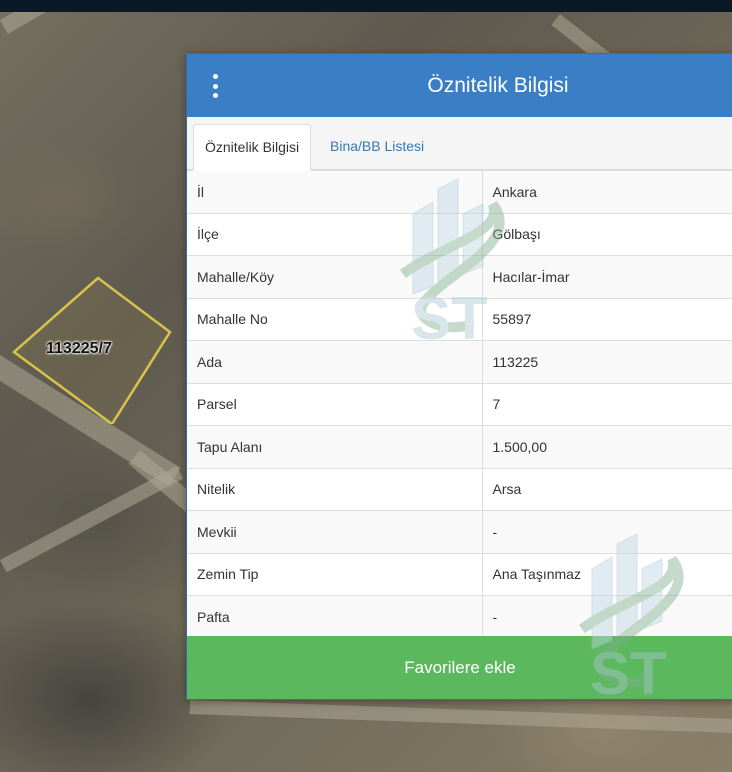 This screenshot has width=732, height=772. I want to click on attribute-key: Tapu Alanı, so click(335, 446).